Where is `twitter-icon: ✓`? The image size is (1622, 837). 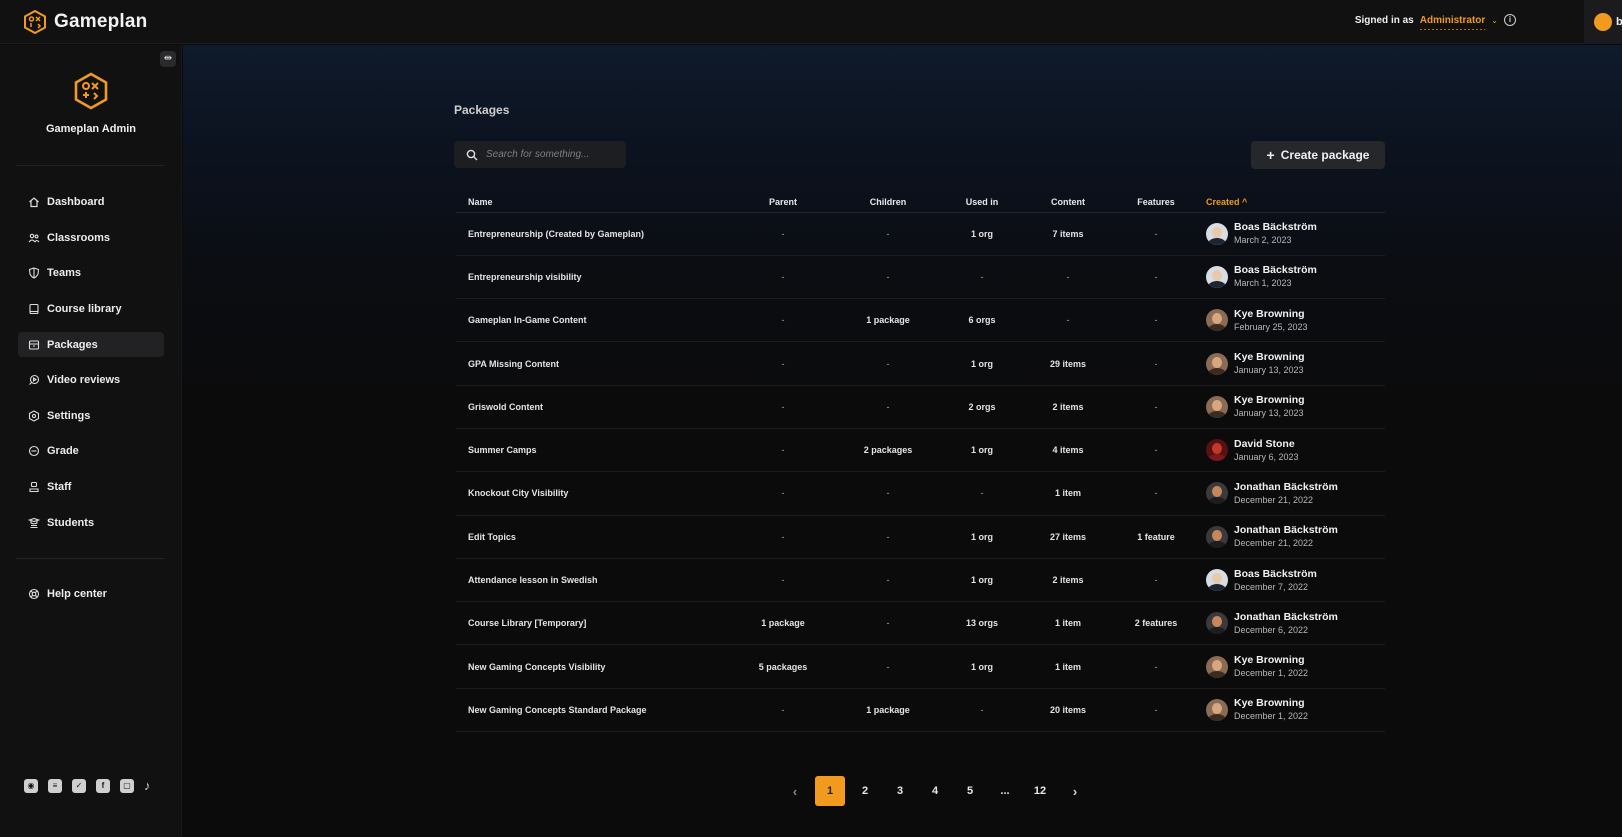
twitter-icon: ✓ is located at coordinates (79, 786).